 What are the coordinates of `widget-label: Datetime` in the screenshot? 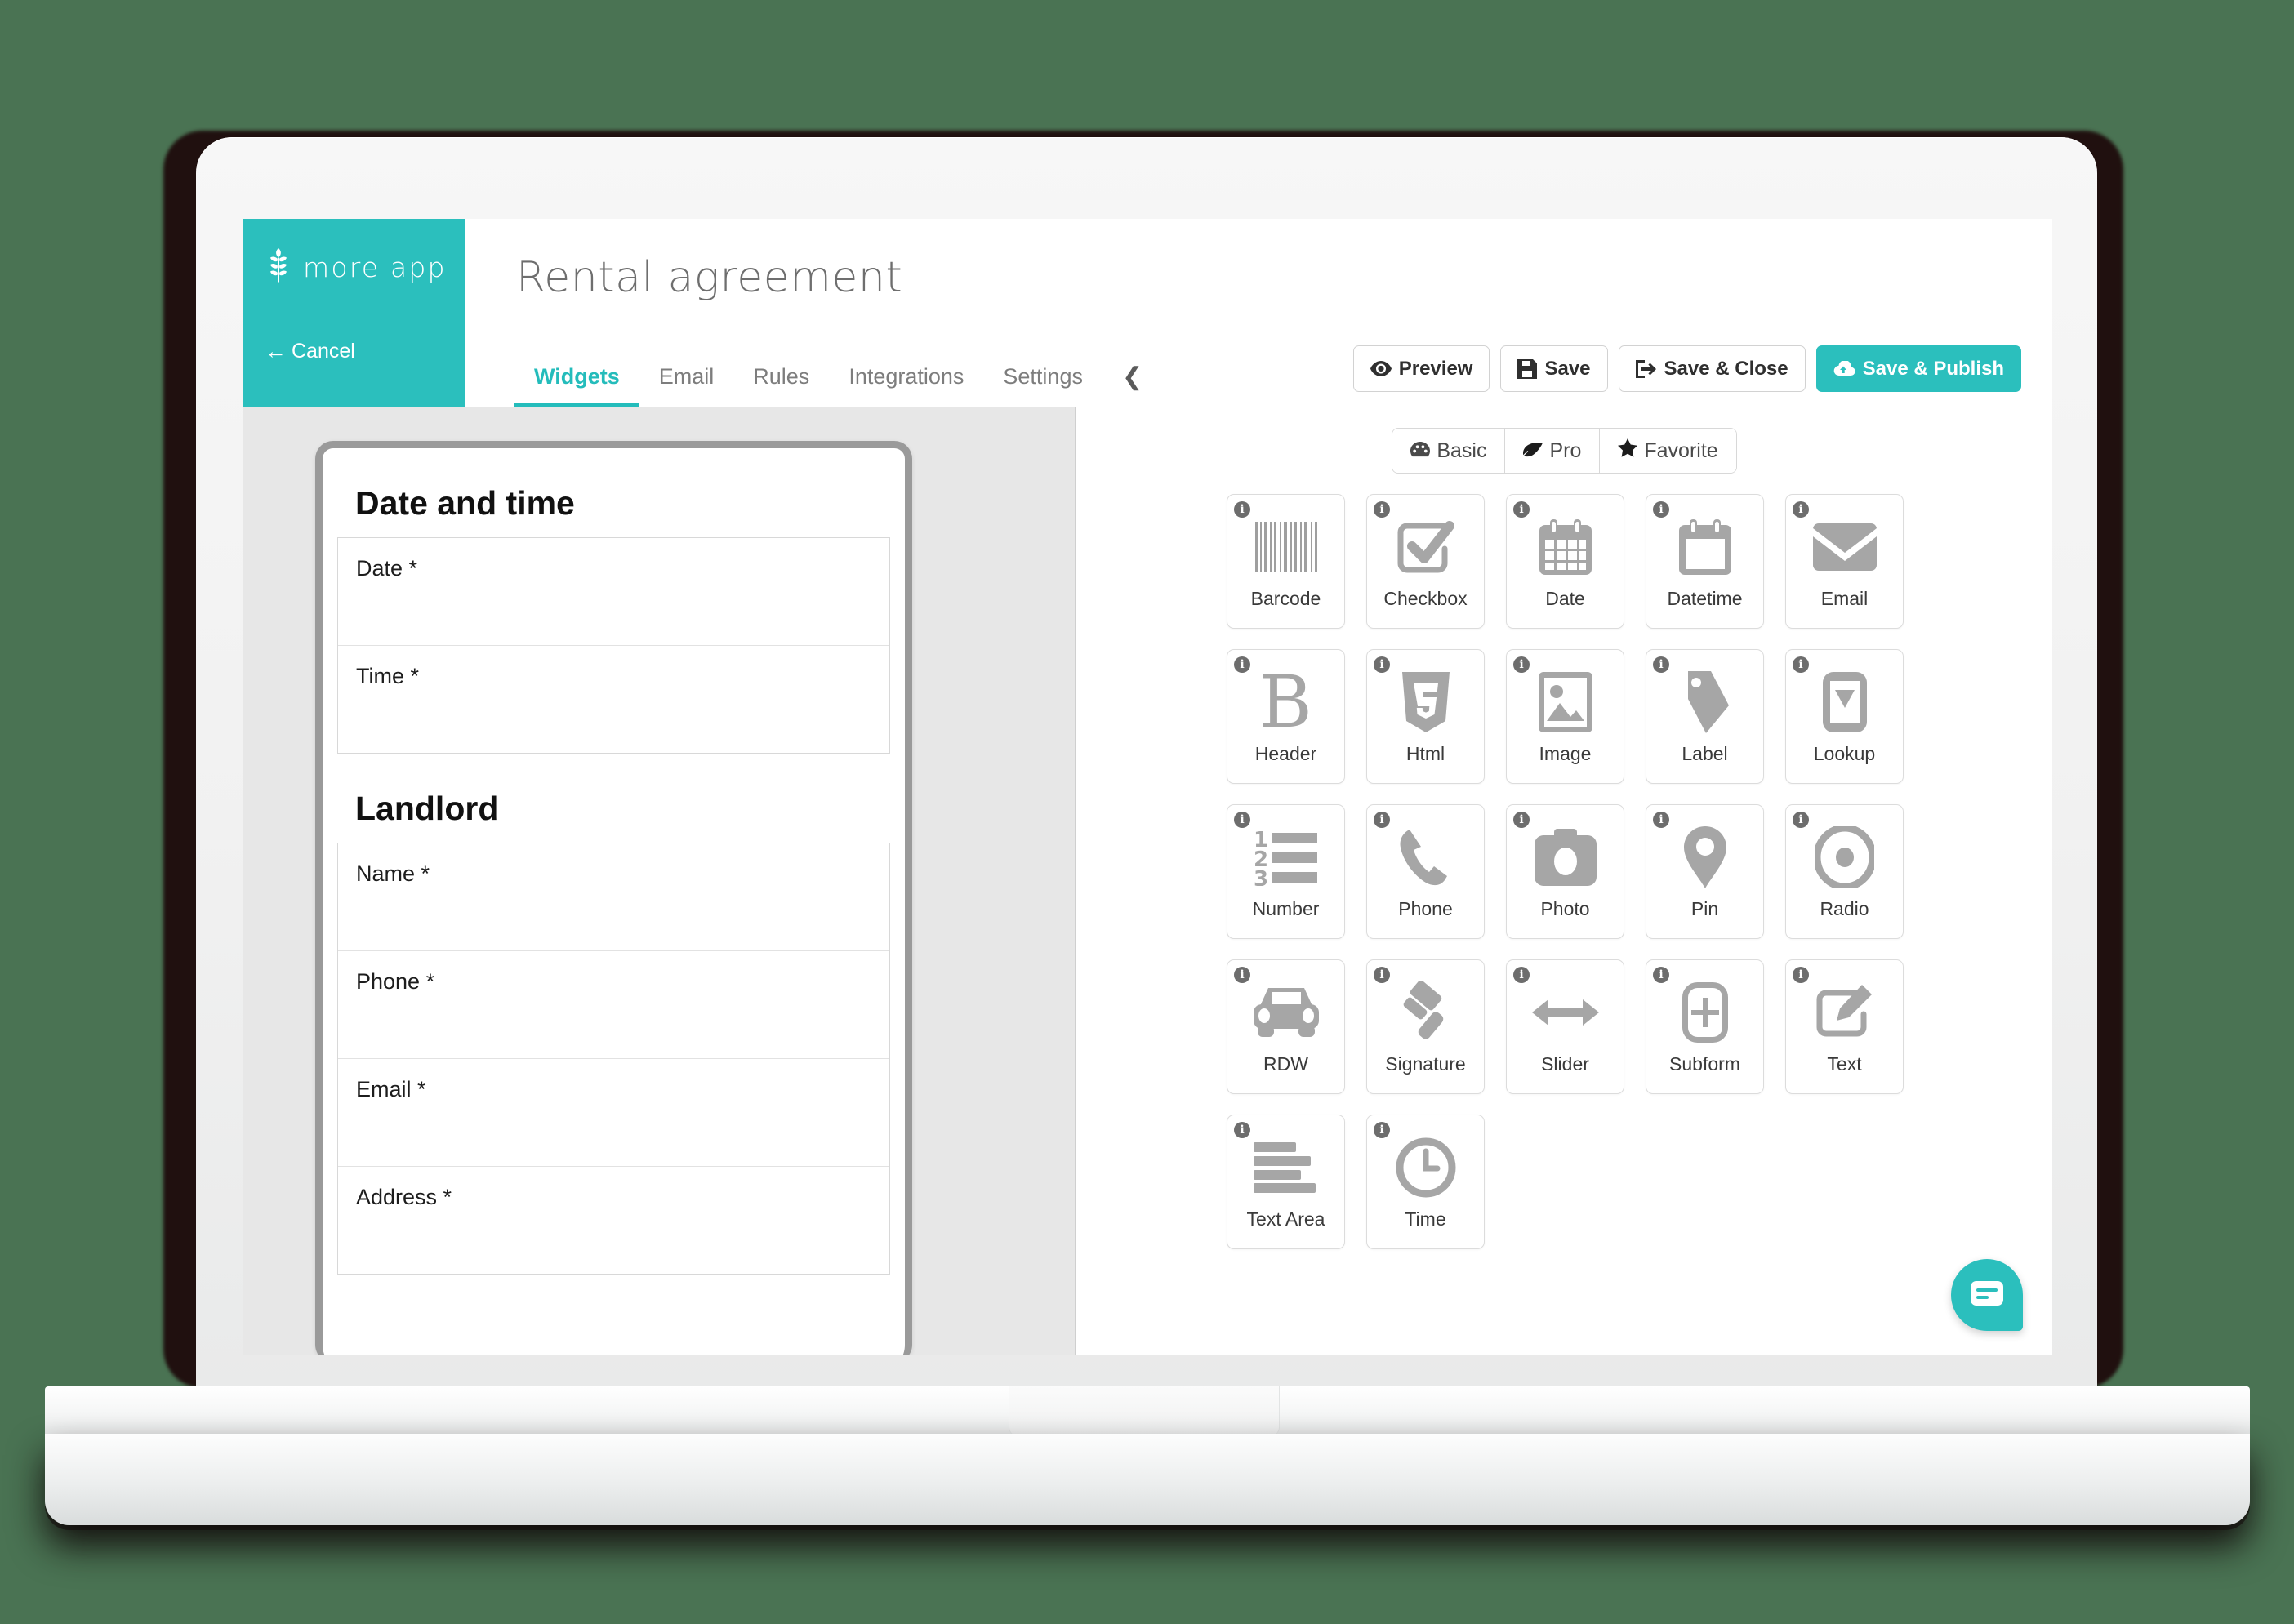 It's located at (1705, 598).